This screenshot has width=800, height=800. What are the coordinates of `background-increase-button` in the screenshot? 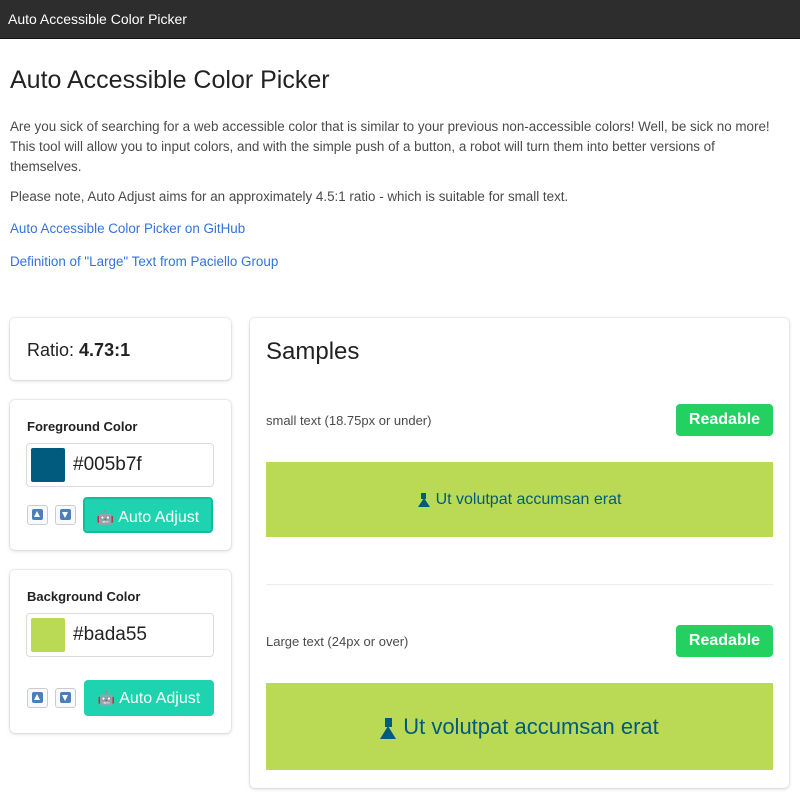 It's located at (37, 698).